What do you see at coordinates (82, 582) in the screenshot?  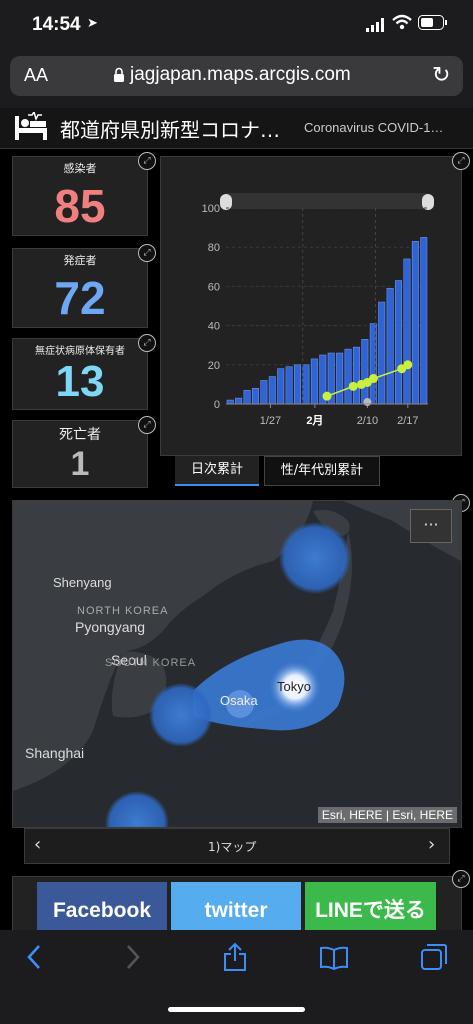 I see `map-label-shenyang: Shenyang` at bounding box center [82, 582].